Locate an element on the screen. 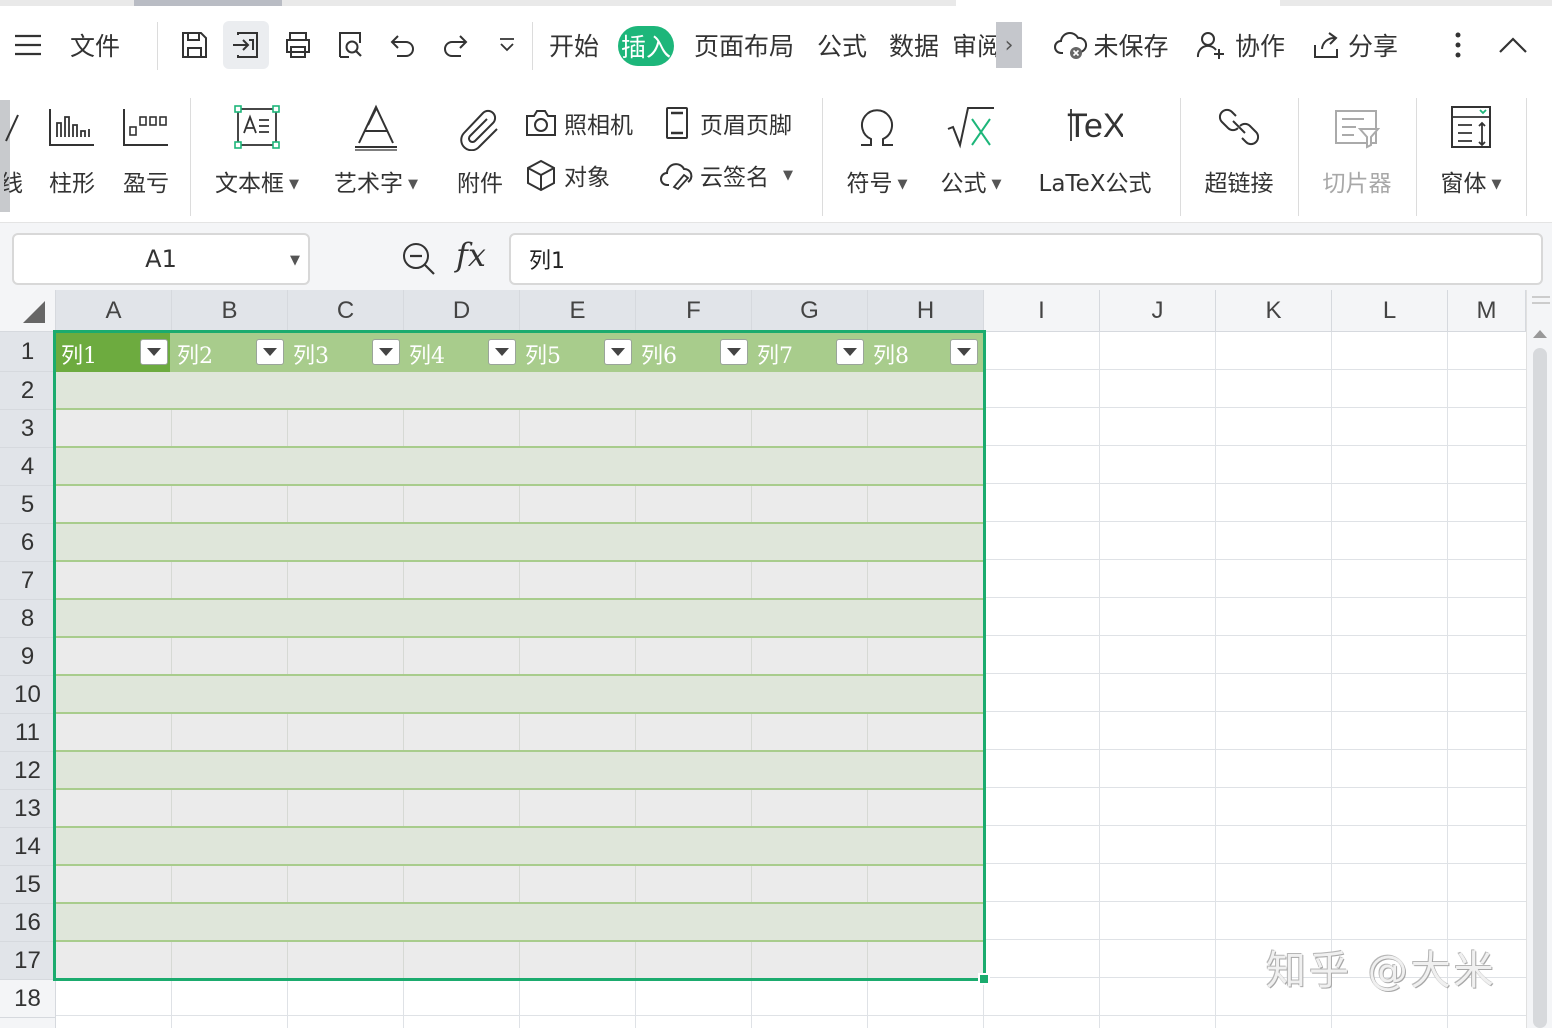  column-header-f: F is located at coordinates (694, 311).